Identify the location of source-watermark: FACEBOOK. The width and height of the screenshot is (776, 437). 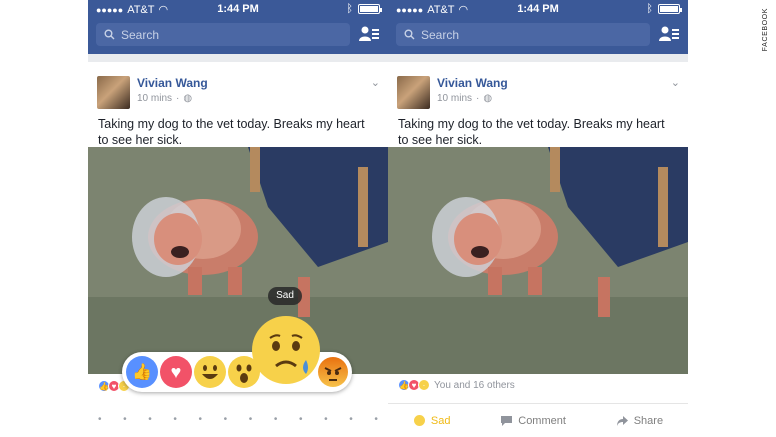
(768, 38).